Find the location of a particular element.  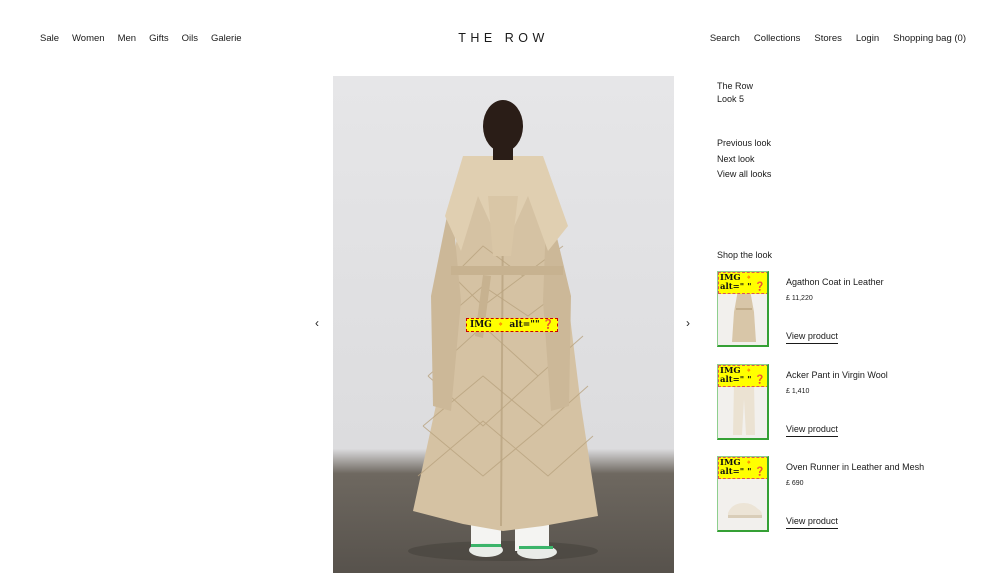

look-number: Look 5 is located at coordinates (731, 99).